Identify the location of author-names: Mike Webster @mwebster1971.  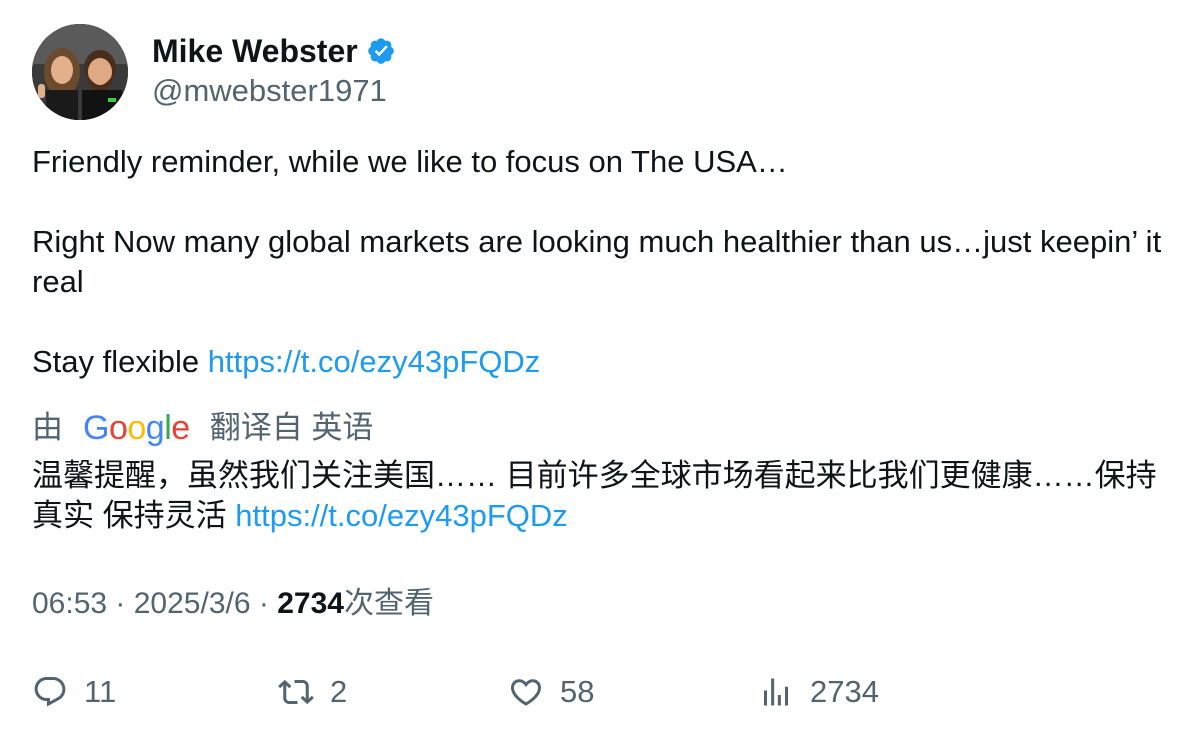
(274, 72).